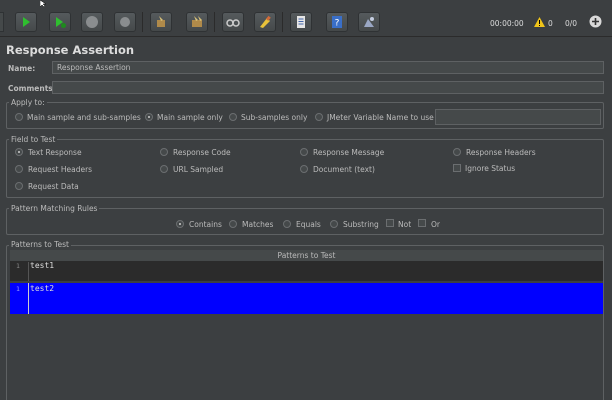 The image size is (612, 400). Describe the element at coordinates (308, 224) in the screenshot. I see `rule-equals-label: Equals` at that location.